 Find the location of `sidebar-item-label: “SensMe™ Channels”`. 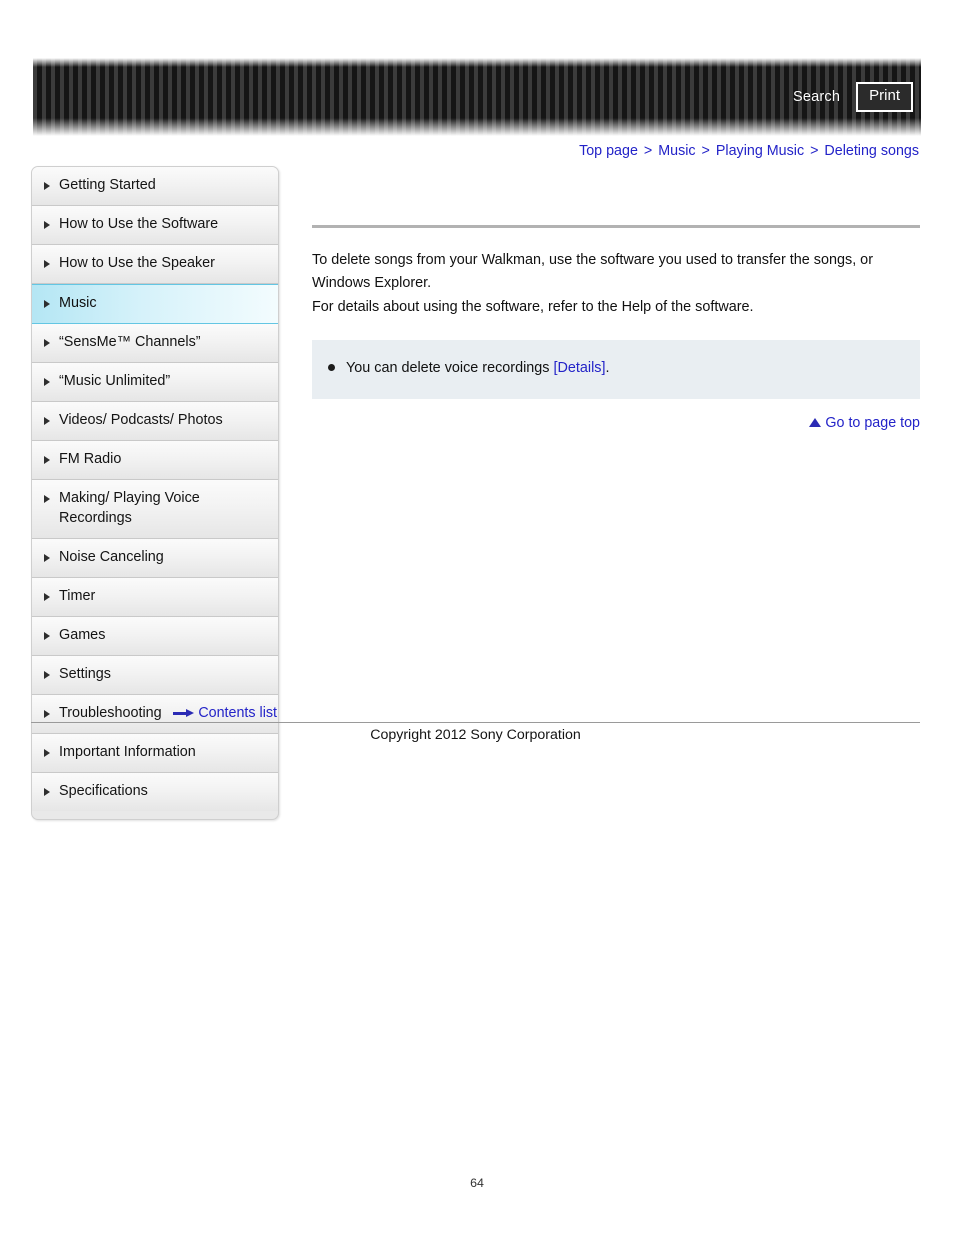

sidebar-item-label: “SensMe™ Channels” is located at coordinates (130, 342).